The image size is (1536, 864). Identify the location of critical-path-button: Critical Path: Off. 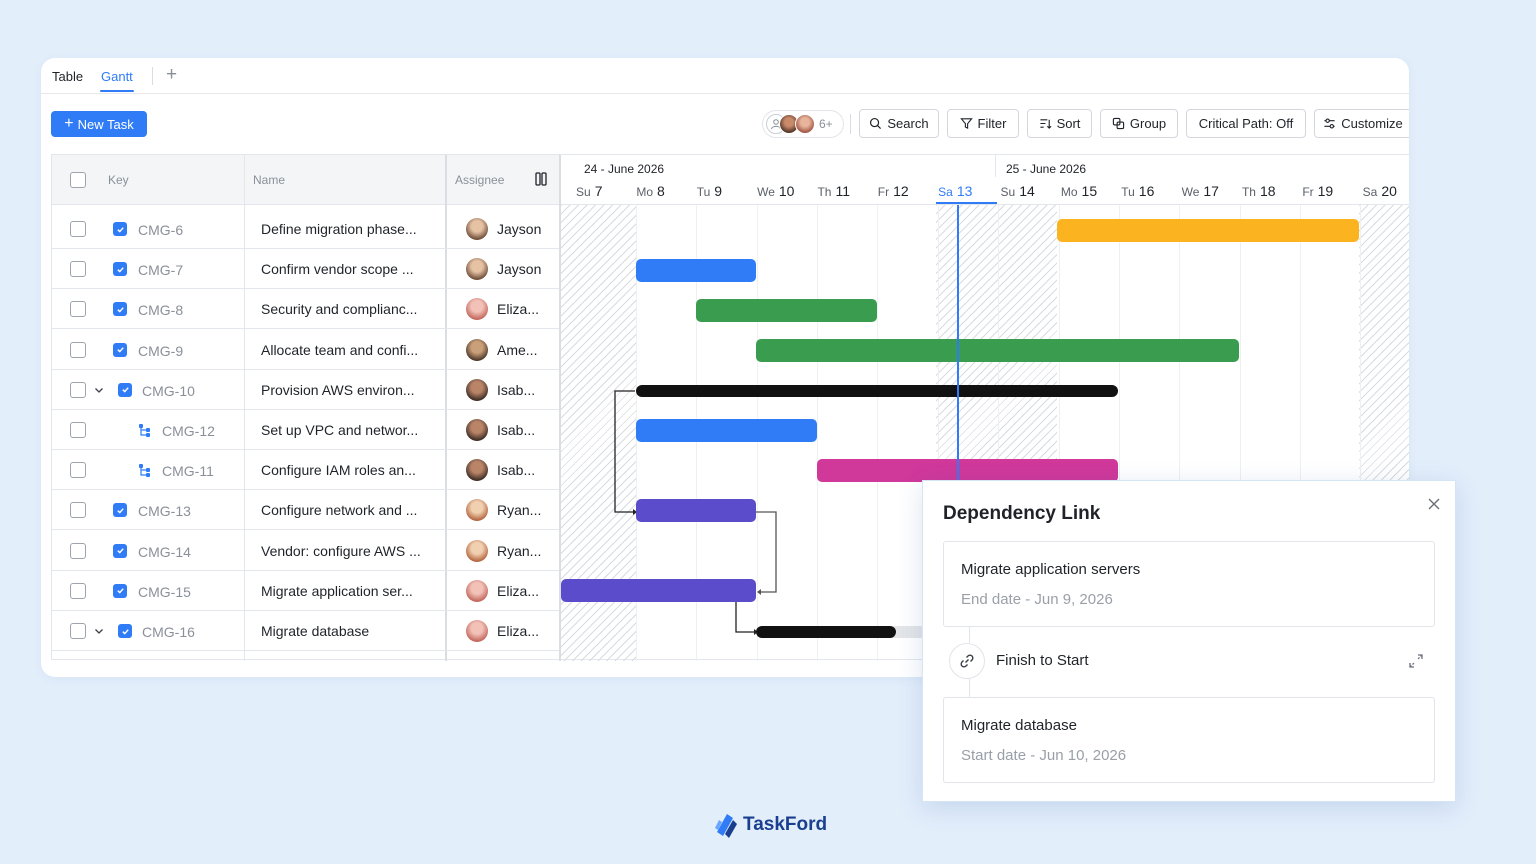
(1246, 123).